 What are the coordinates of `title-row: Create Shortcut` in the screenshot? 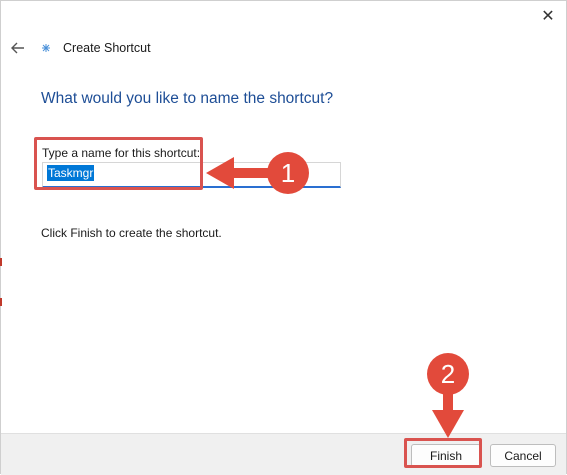 It's located at (283, 48).